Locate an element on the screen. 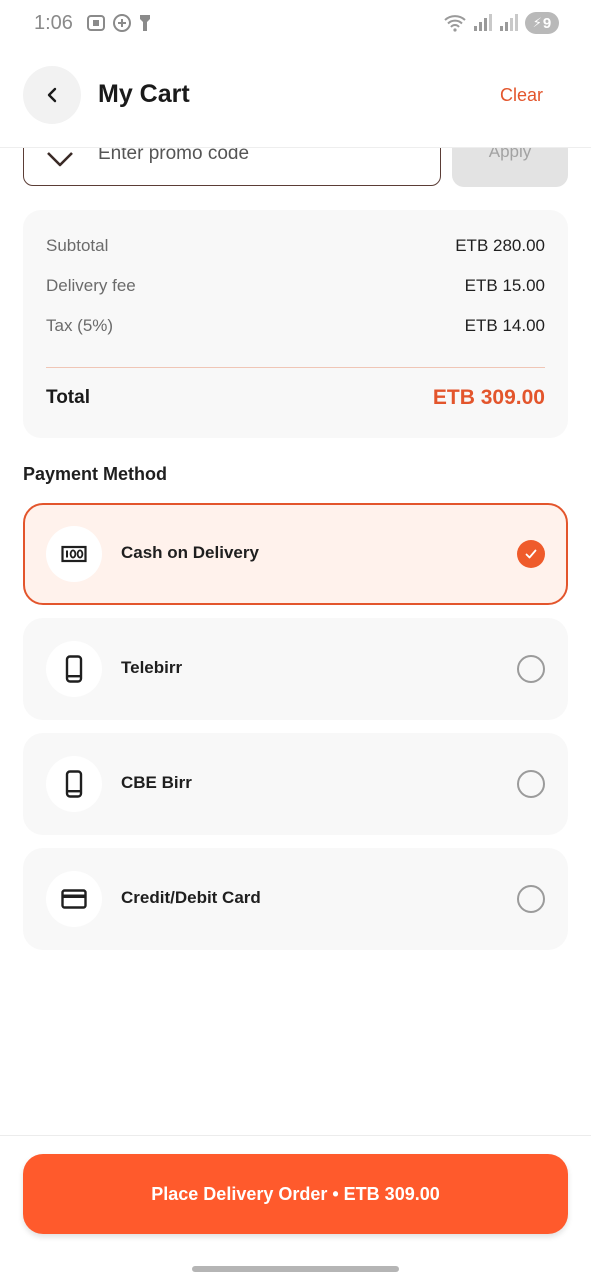 The image size is (591, 1280). status-bar: 1:06 ⚡ 9 is located at coordinates (295, 24).